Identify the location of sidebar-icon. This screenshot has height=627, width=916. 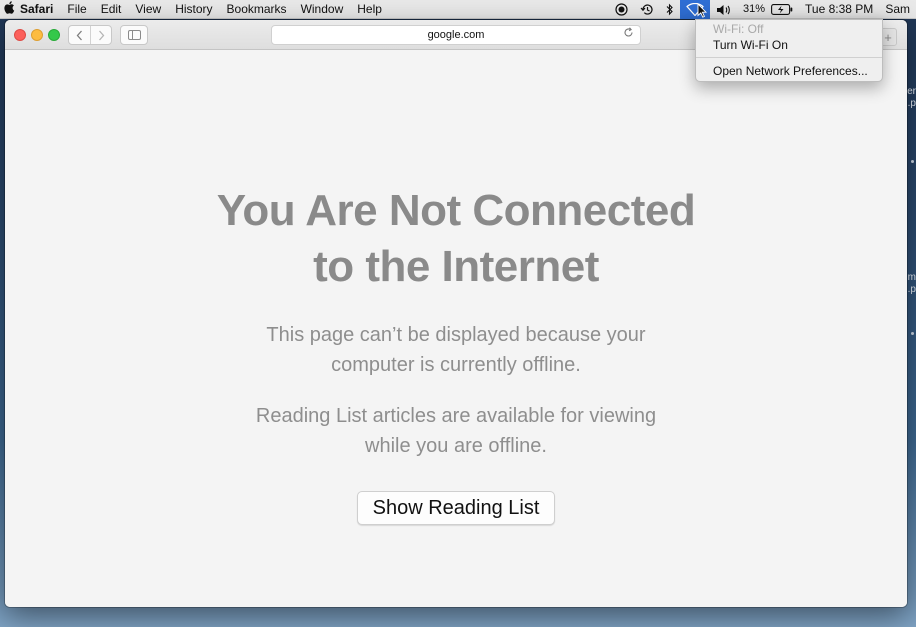
(134, 35).